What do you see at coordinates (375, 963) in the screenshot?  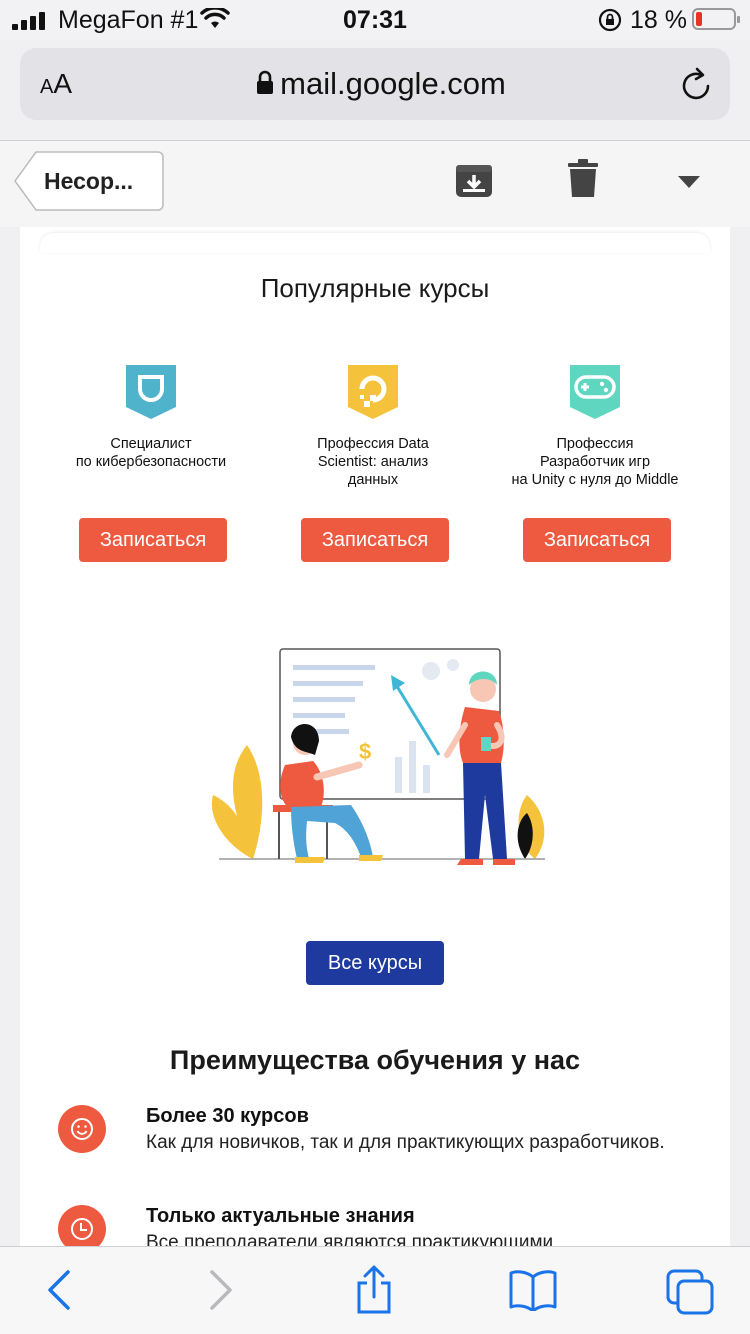 I see `all-courses-button: Все курсы` at bounding box center [375, 963].